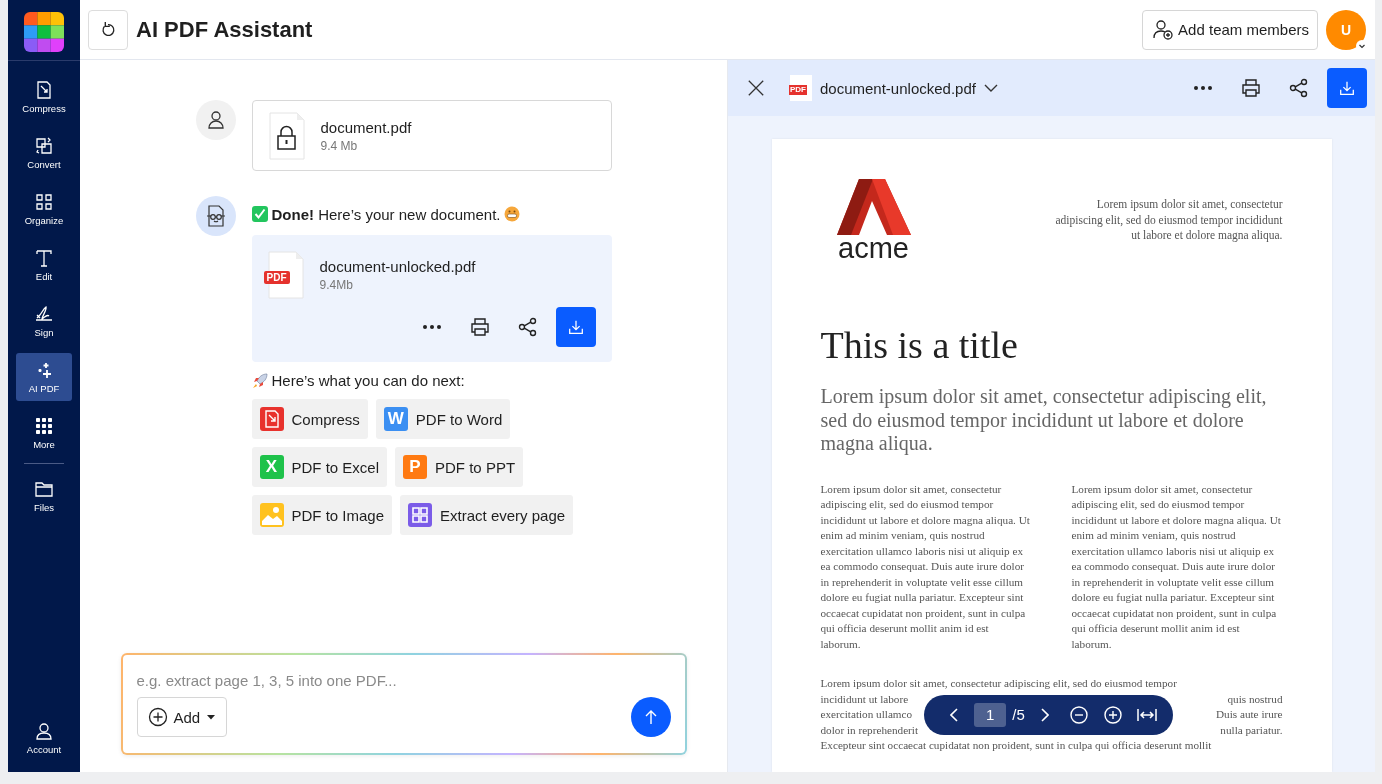 The image size is (1382, 784). Describe the element at coordinates (894, 88) in the screenshot. I see `file-dropdown: PDF document-unlocked.pdf` at that location.